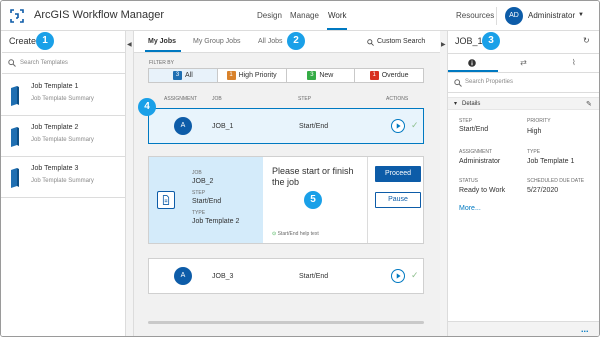 The width and height of the screenshot is (600, 337). I want to click on collapse-right-handle: ▶, so click(444, 183).